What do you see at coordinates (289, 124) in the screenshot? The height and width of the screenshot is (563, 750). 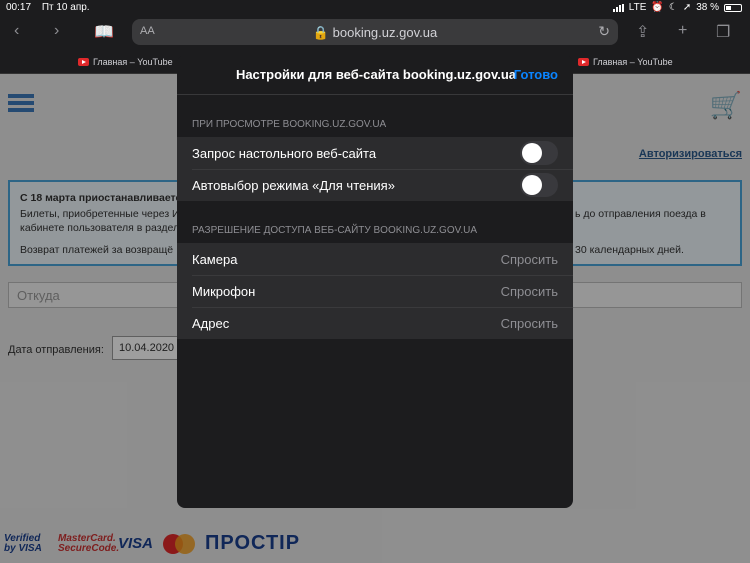 I see `section-header-browsing: ПРИ ПРОСМОТРЕ BOOKING.UZ.GOV.UA` at bounding box center [289, 124].